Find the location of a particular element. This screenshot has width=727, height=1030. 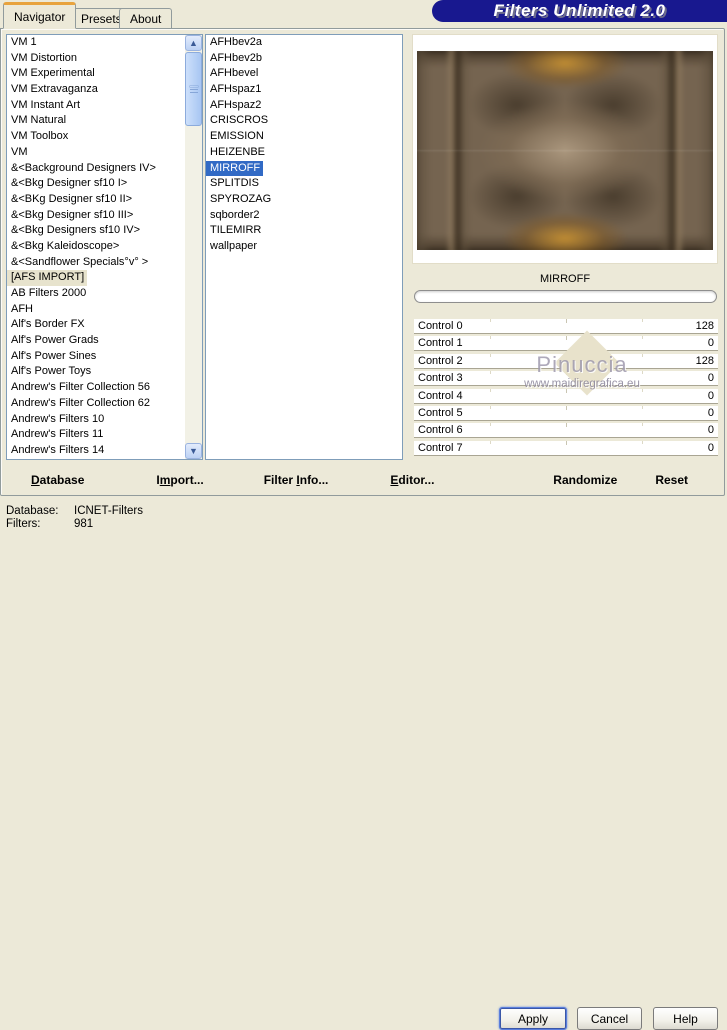

category-item: Andrew's Filters 14 is located at coordinates (96, 451).